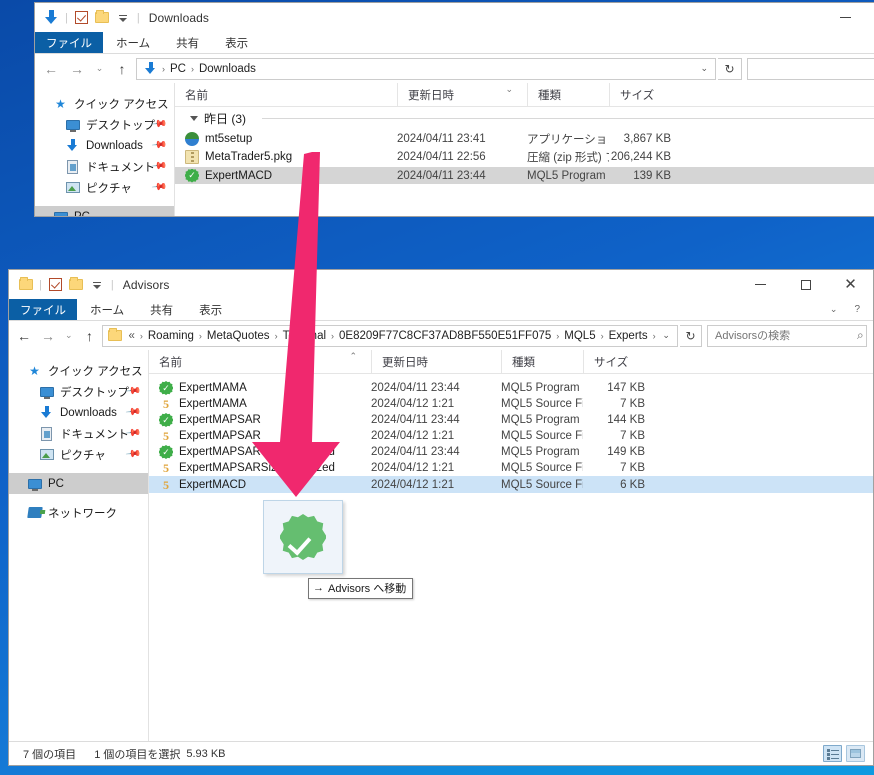  Describe the element at coordinates (131, 336) in the screenshot. I see `breadcrumb-overflow: «` at that location.